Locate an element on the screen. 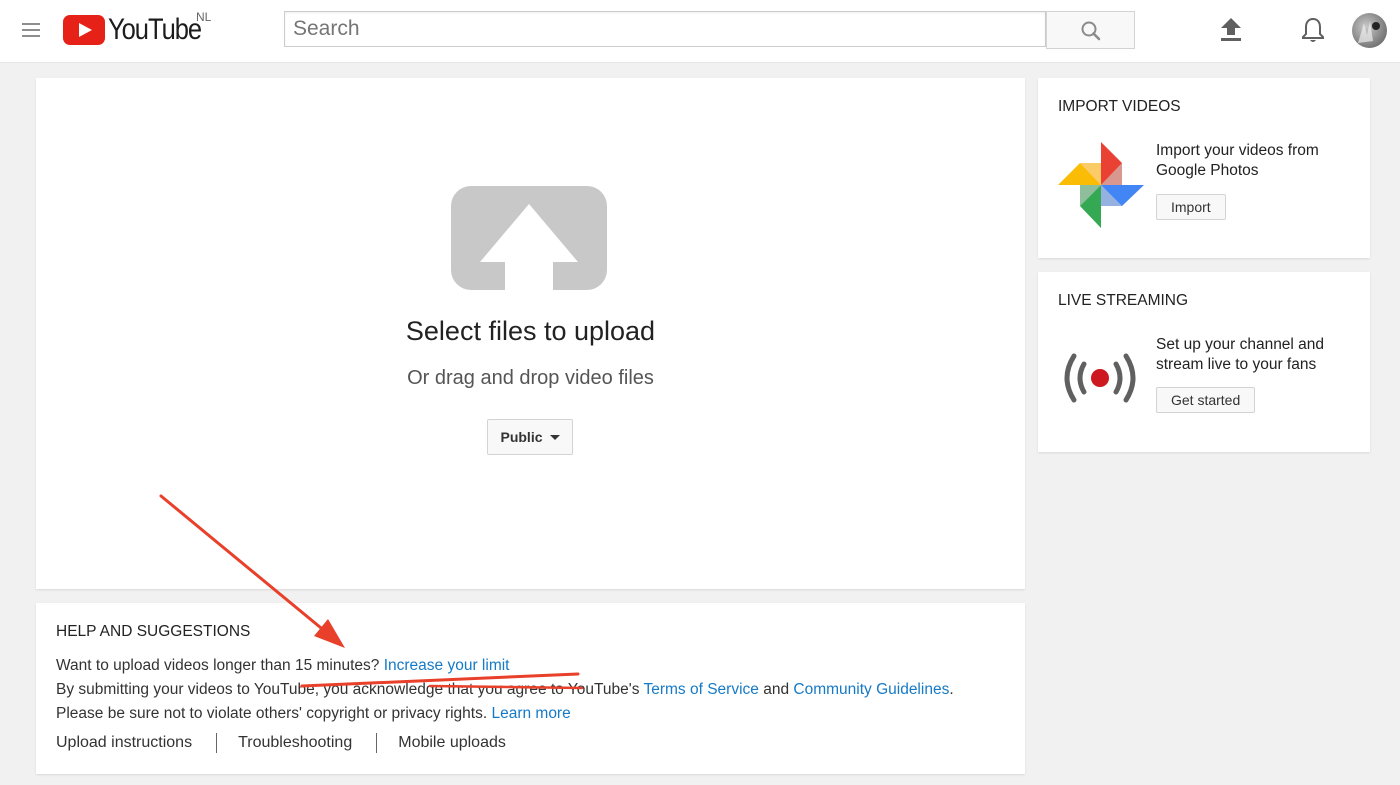 This screenshot has height=785, width=1400. learn-more-link: Learn more is located at coordinates (530, 713).